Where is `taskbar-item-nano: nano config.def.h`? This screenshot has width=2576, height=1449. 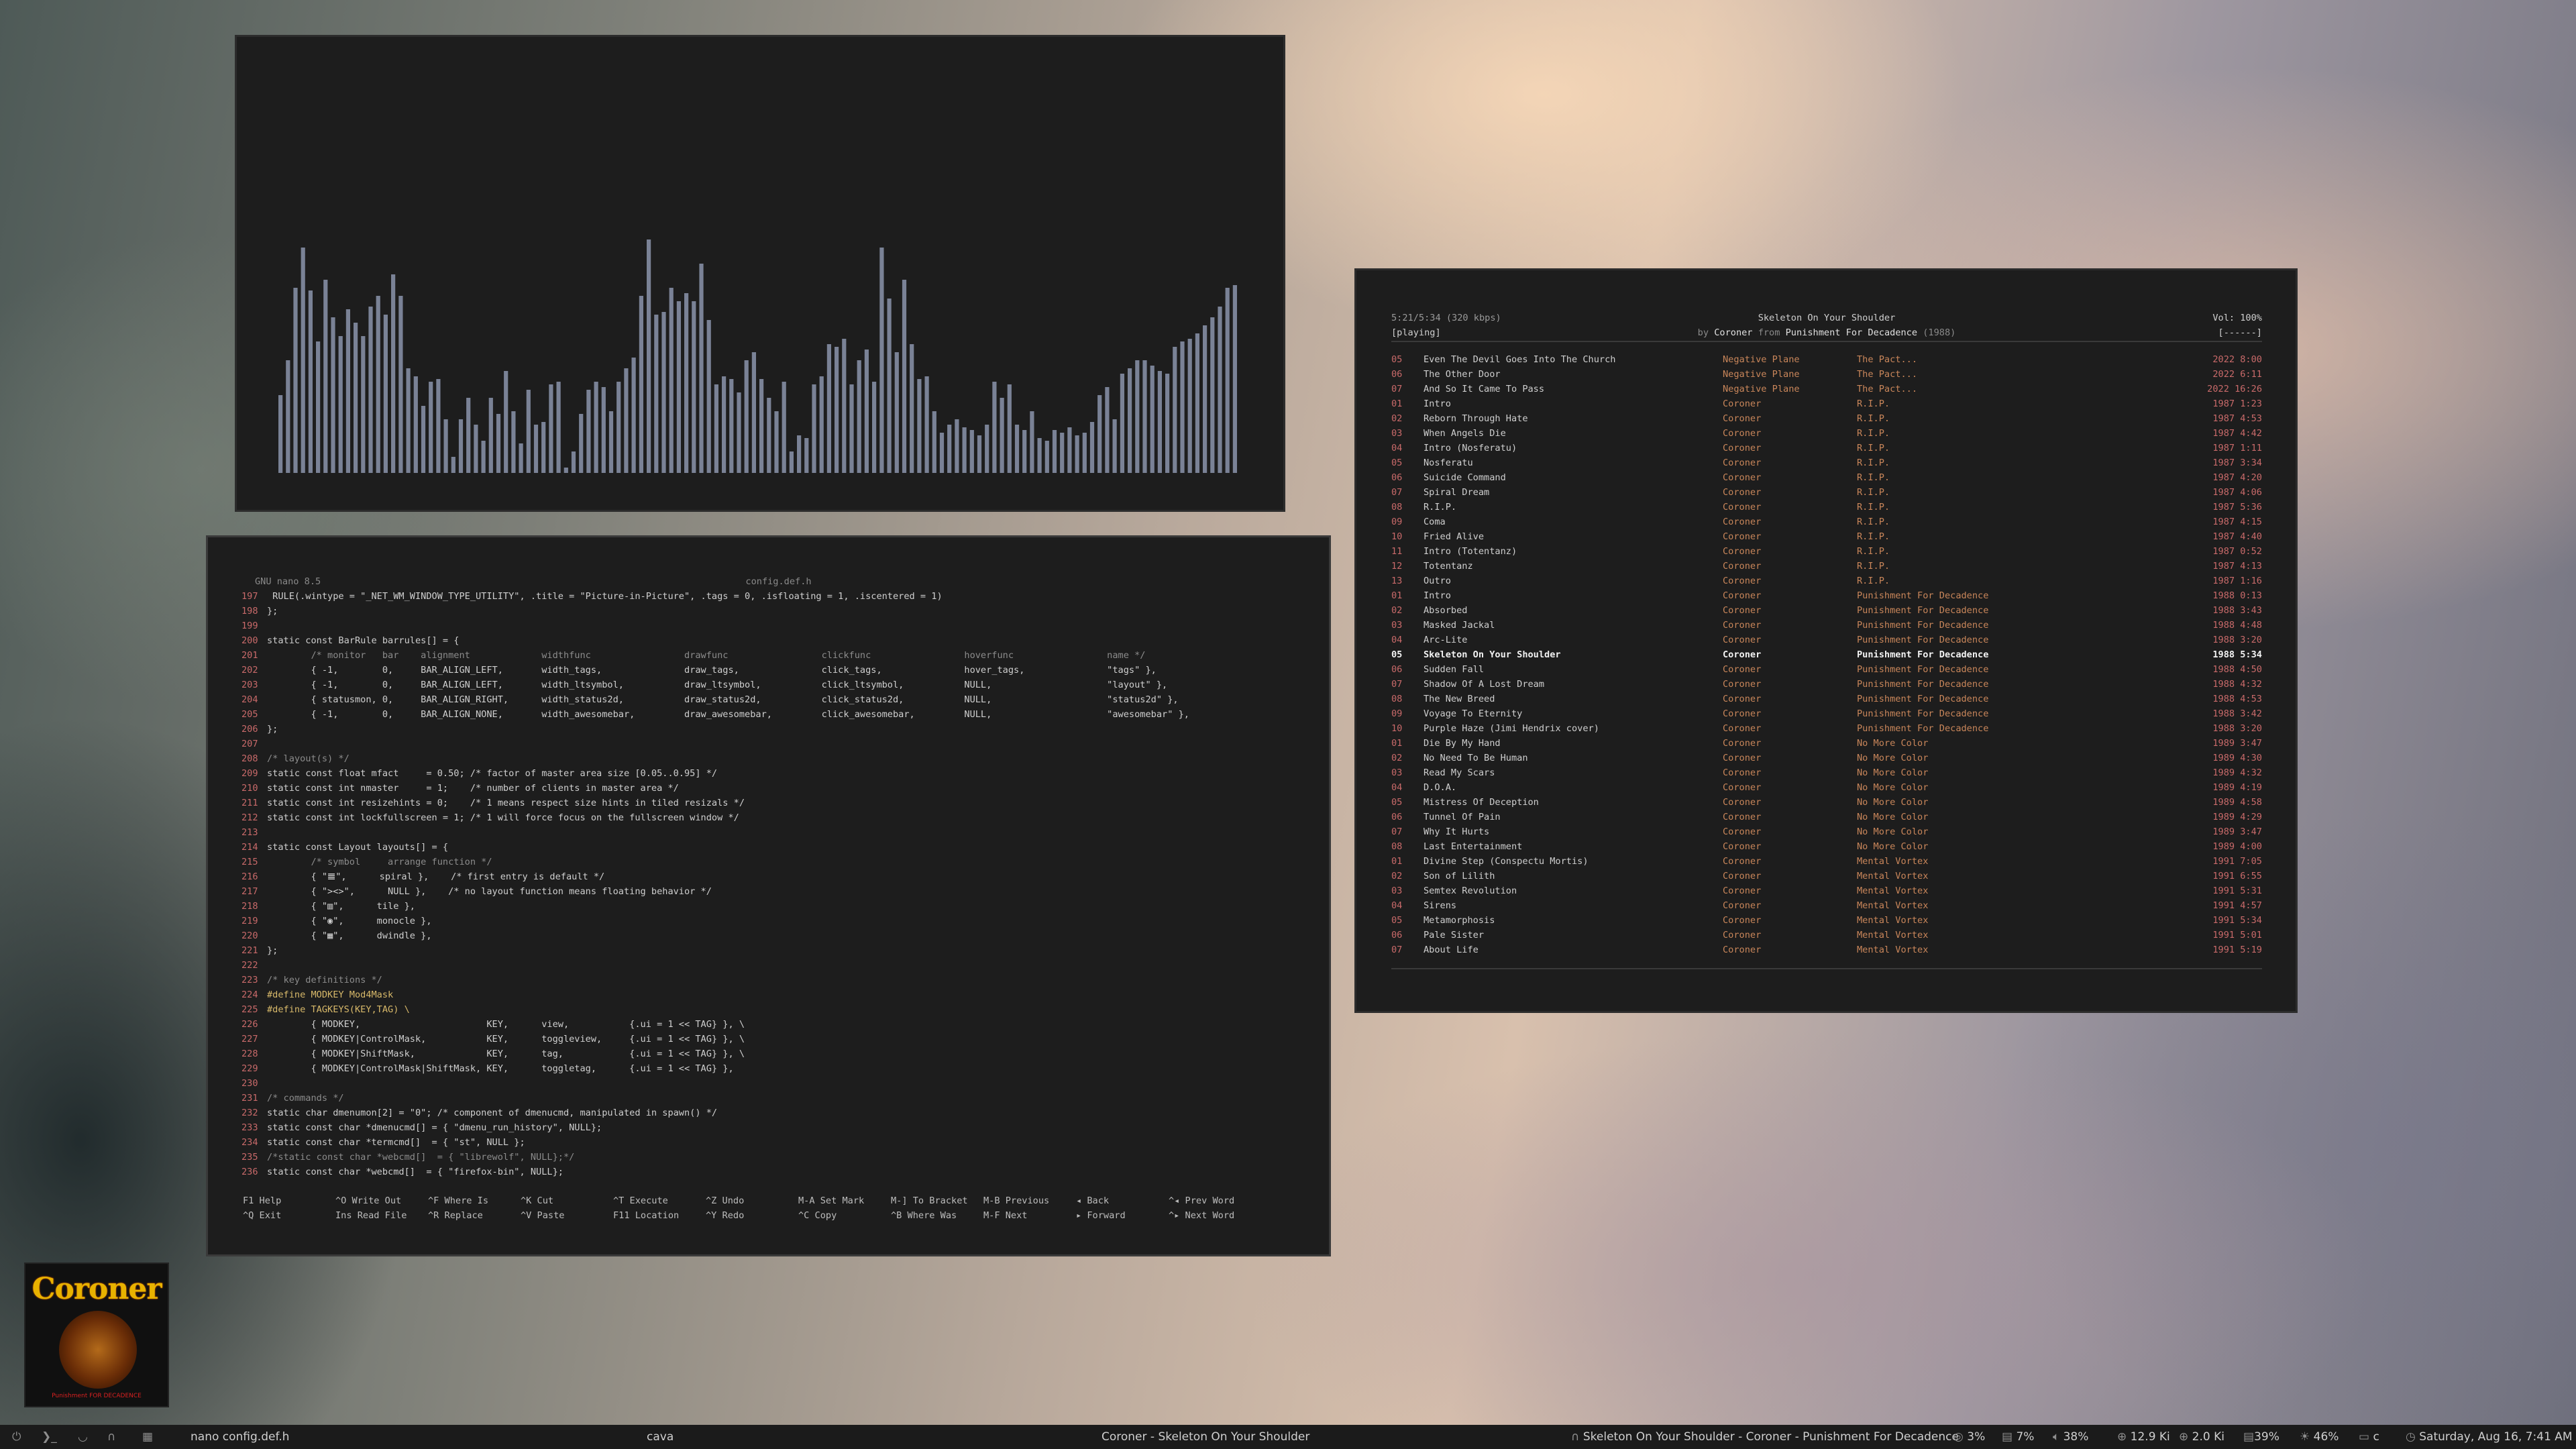
taskbar-item-nano: nano config.def.h is located at coordinates (240, 1437).